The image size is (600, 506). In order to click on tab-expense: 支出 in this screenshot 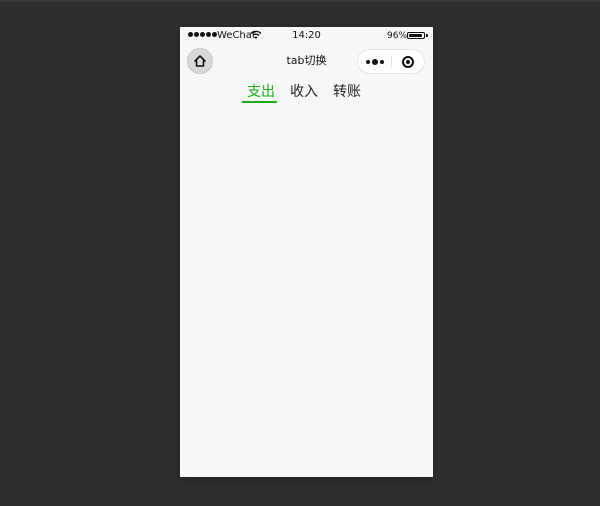, I will do `click(261, 92)`.